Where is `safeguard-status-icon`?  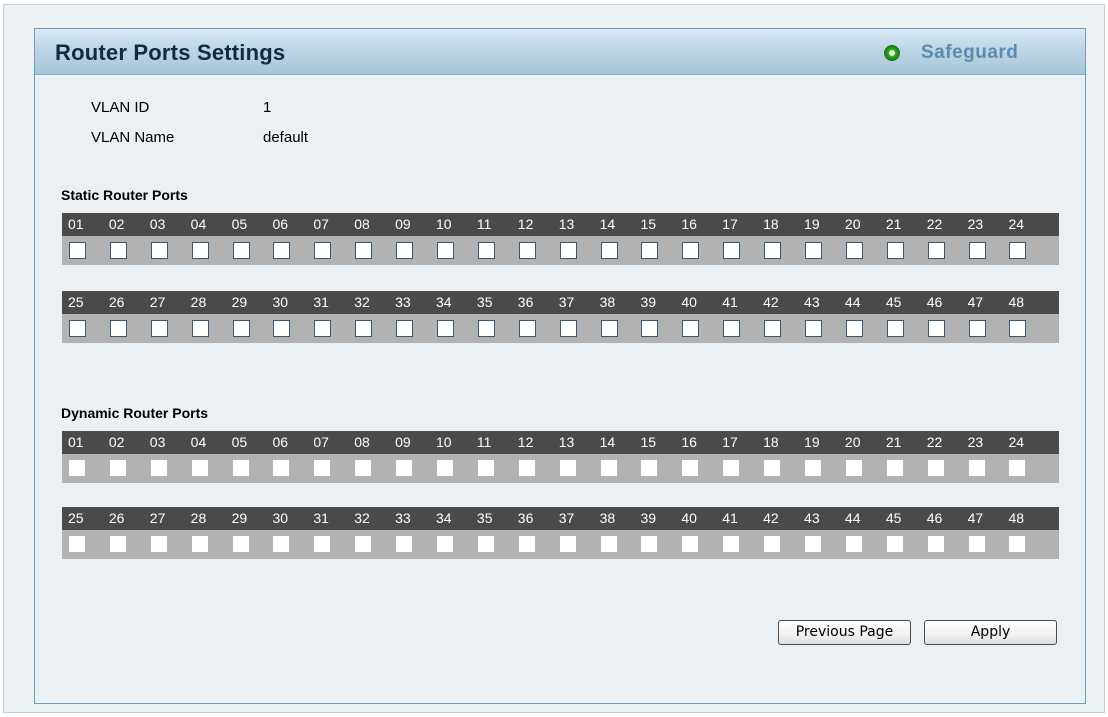
safeguard-status-icon is located at coordinates (892, 53).